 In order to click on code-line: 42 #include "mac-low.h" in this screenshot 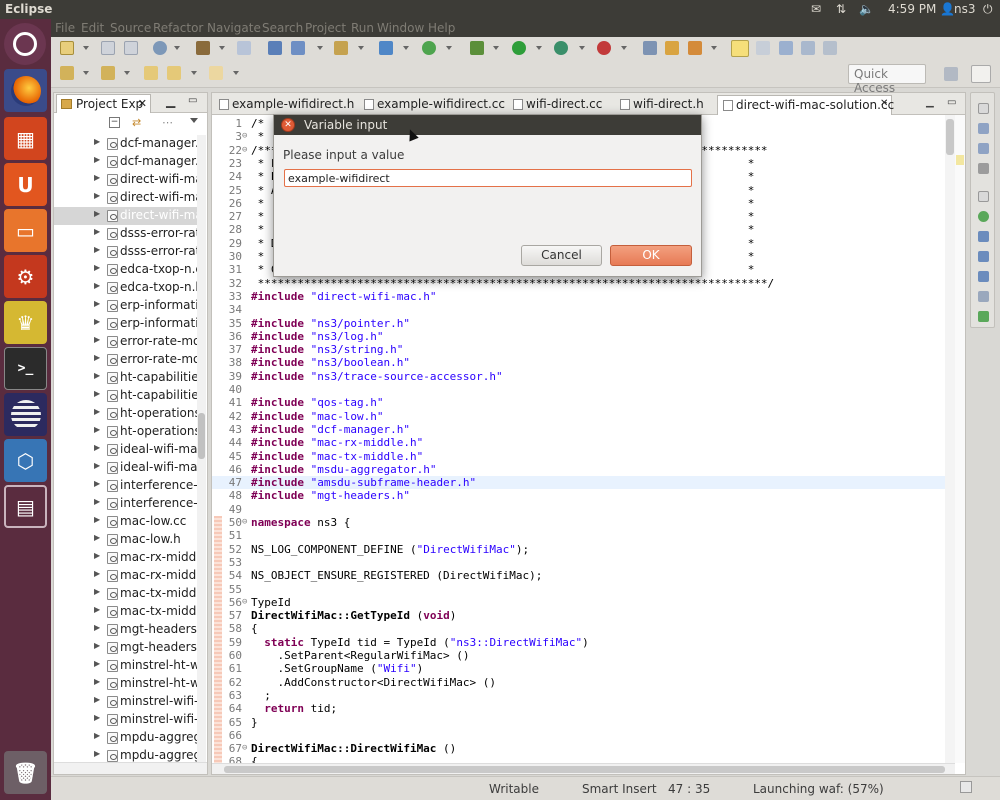, I will do `click(583, 416)`.